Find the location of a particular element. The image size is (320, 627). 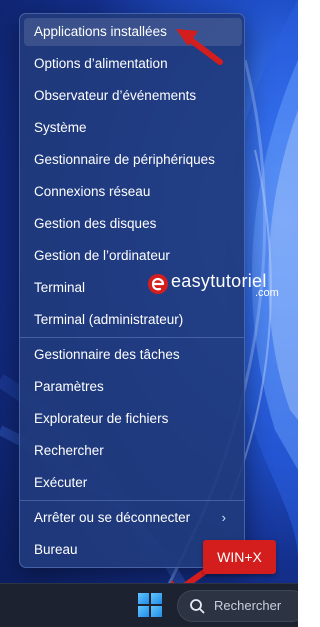

chevron-right-icon: › is located at coordinates (223, 517).